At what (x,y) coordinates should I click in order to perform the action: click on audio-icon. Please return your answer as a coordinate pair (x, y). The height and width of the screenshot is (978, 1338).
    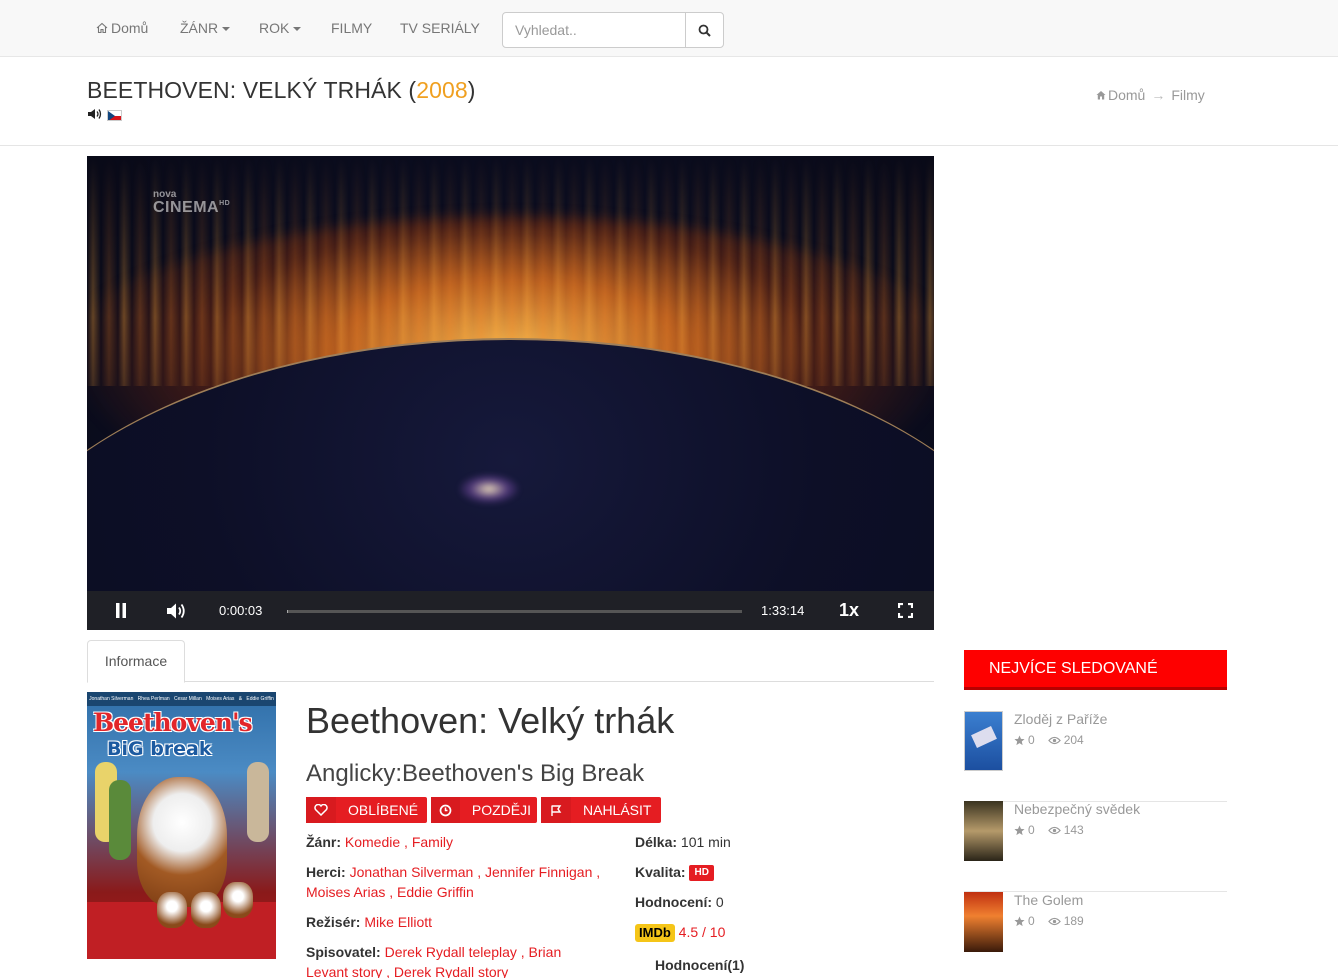
    Looking at the image, I should click on (95, 115).